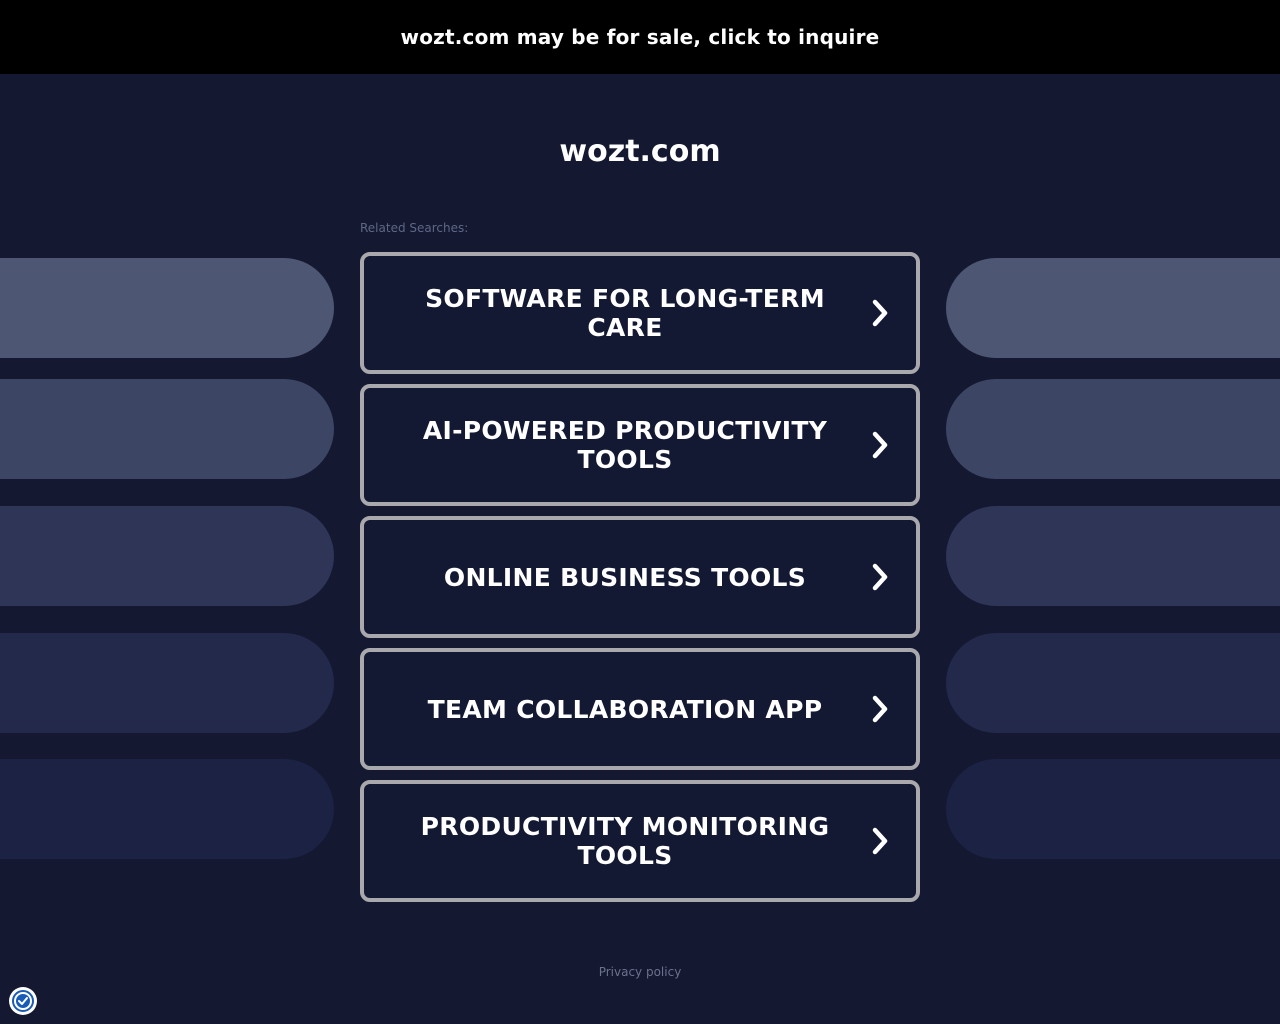 Image resolution: width=1280 pixels, height=1024 pixels. What do you see at coordinates (625, 577) in the screenshot?
I see `related-search-label: ONLINE BUSINESS TOOLS` at bounding box center [625, 577].